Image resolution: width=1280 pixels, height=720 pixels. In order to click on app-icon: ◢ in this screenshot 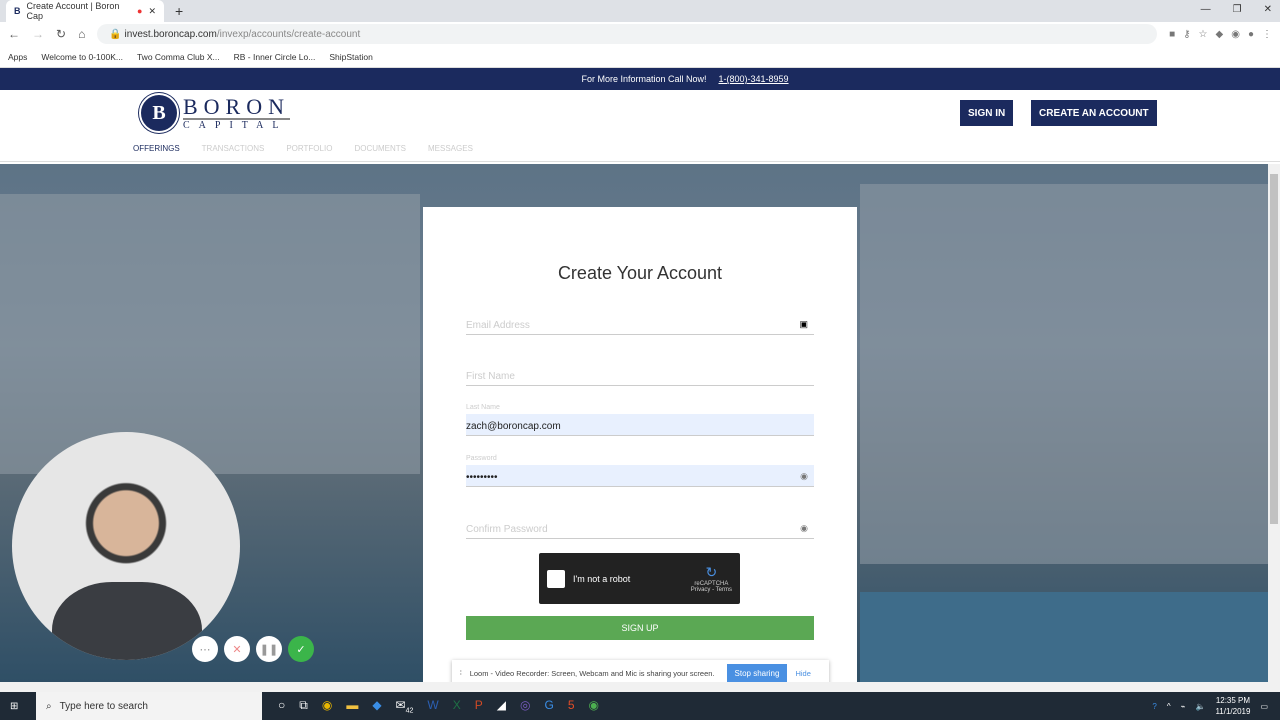, I will do `click(501, 706)`.